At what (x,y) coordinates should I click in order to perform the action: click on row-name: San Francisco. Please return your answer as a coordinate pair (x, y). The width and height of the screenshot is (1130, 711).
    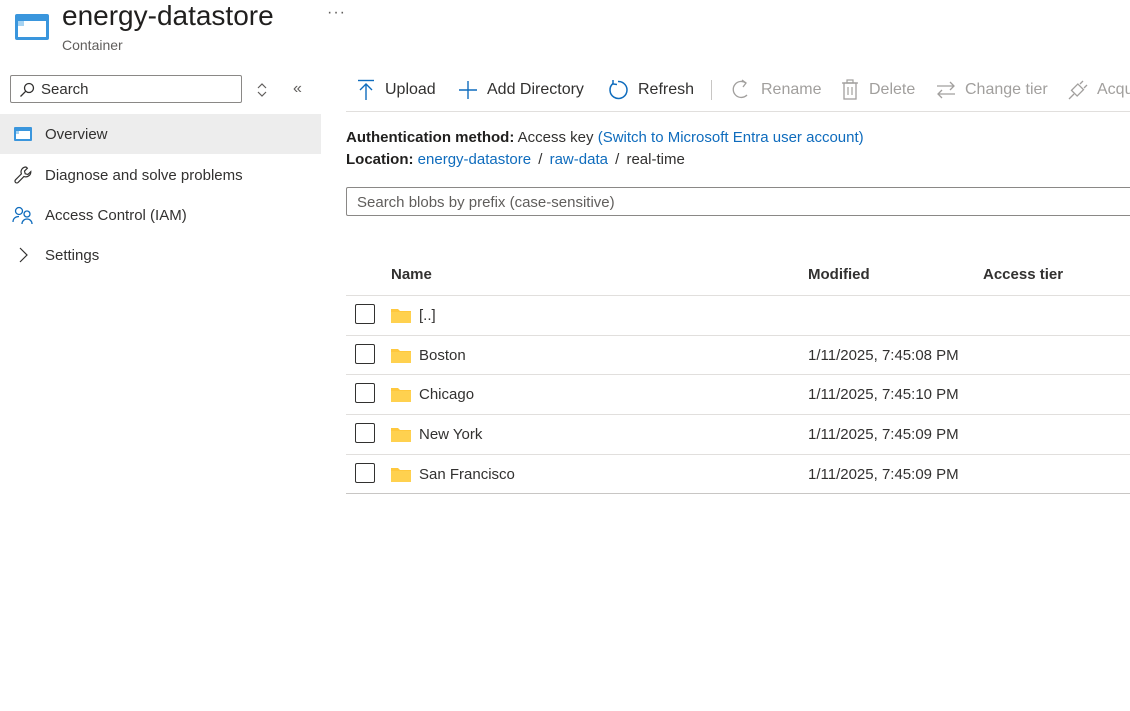
    Looking at the image, I should click on (467, 474).